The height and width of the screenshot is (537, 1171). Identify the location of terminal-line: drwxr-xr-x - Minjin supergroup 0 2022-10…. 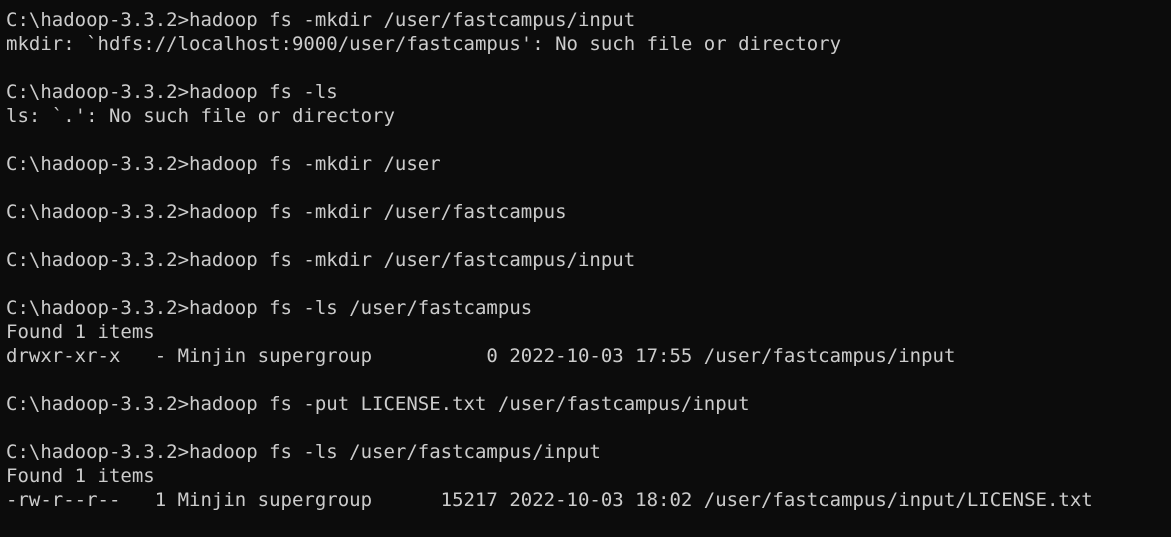
(481, 356).